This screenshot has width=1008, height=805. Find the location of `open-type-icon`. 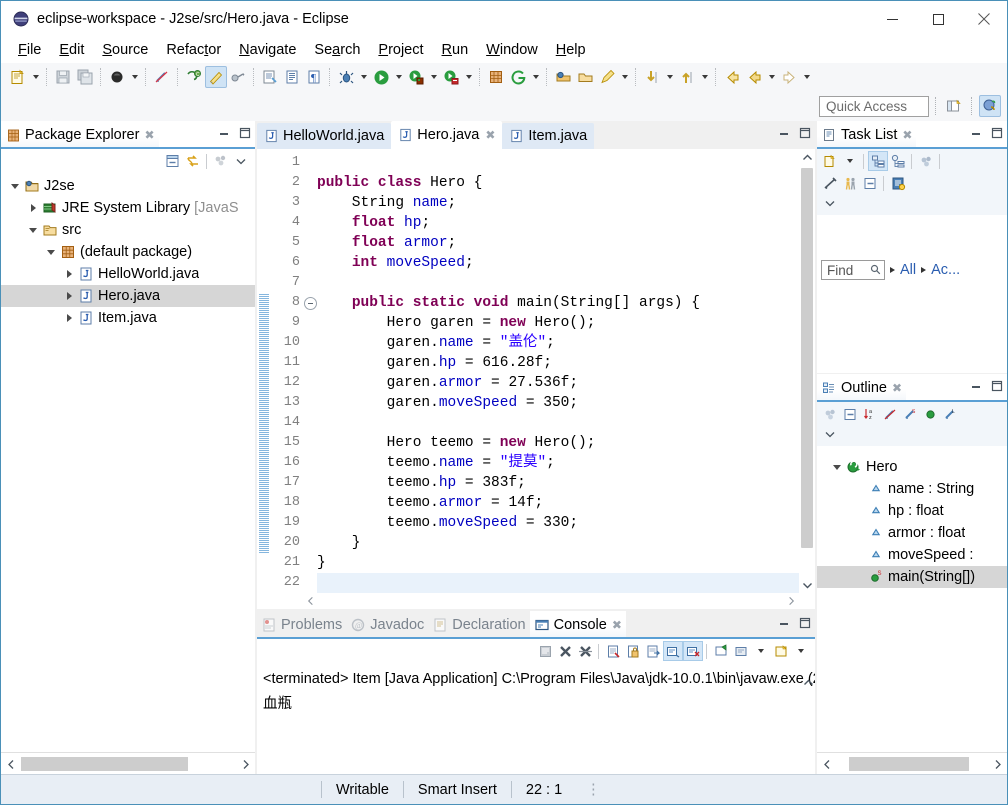

open-type-icon is located at coordinates (270, 77).